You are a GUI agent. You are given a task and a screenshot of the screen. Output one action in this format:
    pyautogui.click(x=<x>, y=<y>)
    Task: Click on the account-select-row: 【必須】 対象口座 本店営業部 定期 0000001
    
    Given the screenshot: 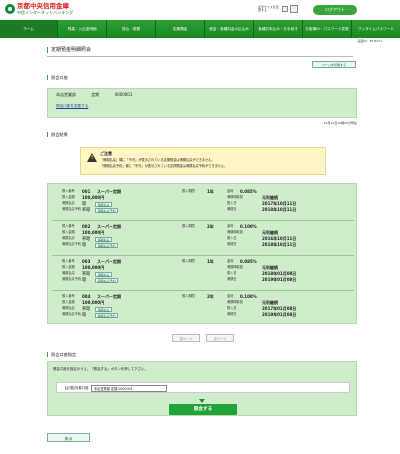 What is the action you would take?
    pyautogui.click(x=203, y=387)
    